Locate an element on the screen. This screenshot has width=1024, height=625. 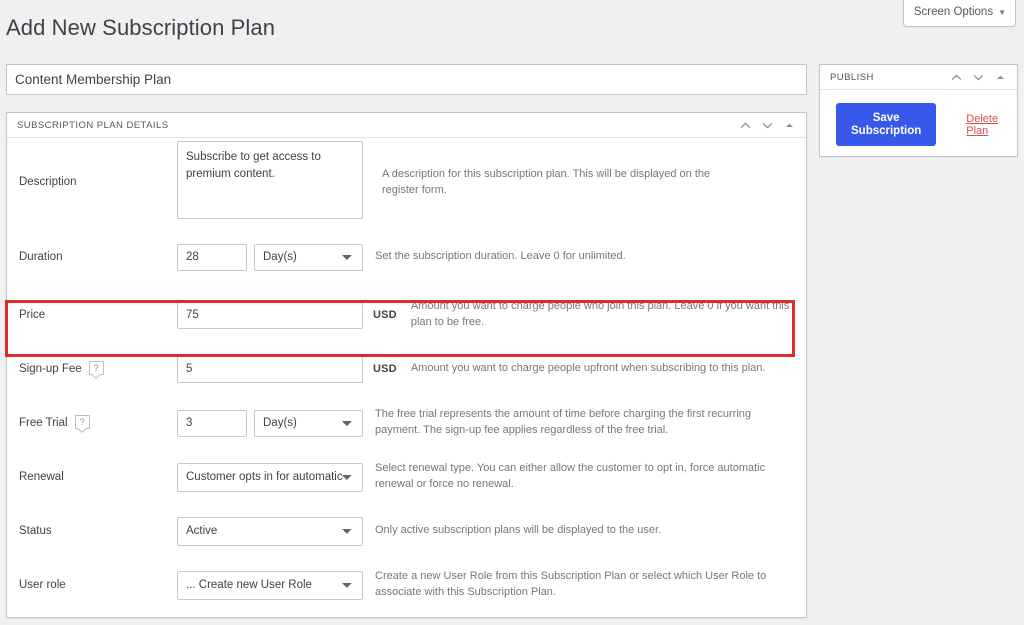
publish-panel-body: Save Subscription Delete Plan is located at coordinates (918, 118).